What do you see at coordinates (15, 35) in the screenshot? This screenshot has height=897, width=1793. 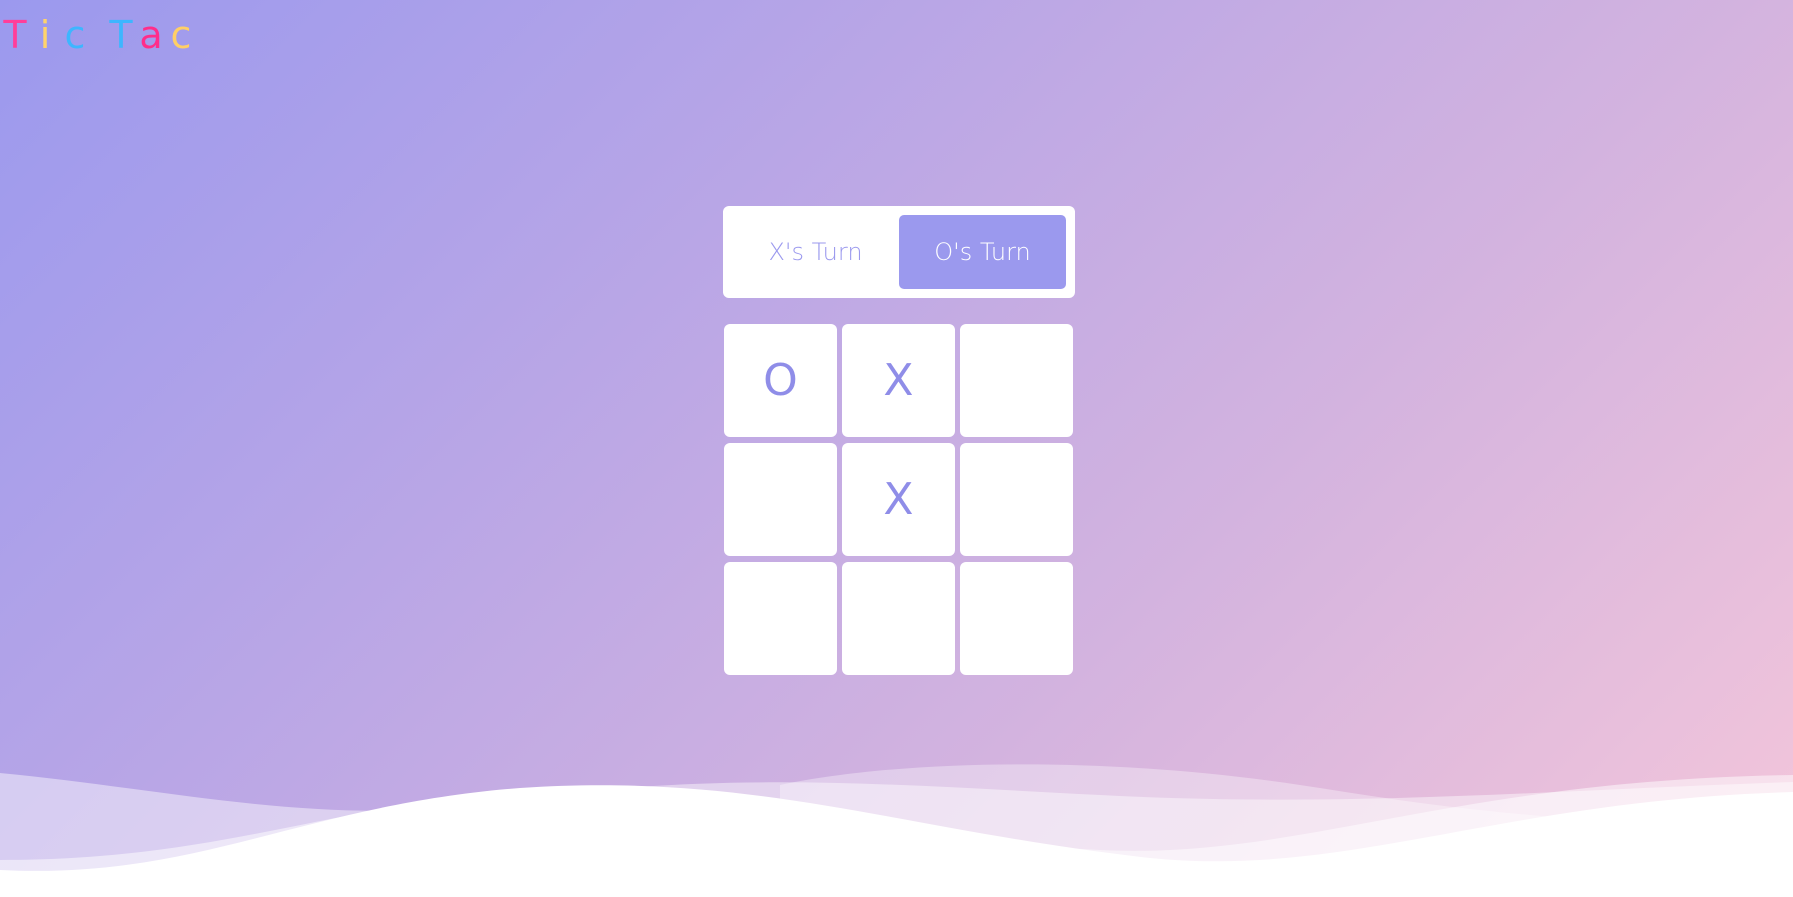 I see `logo-letter-t1: T` at bounding box center [15, 35].